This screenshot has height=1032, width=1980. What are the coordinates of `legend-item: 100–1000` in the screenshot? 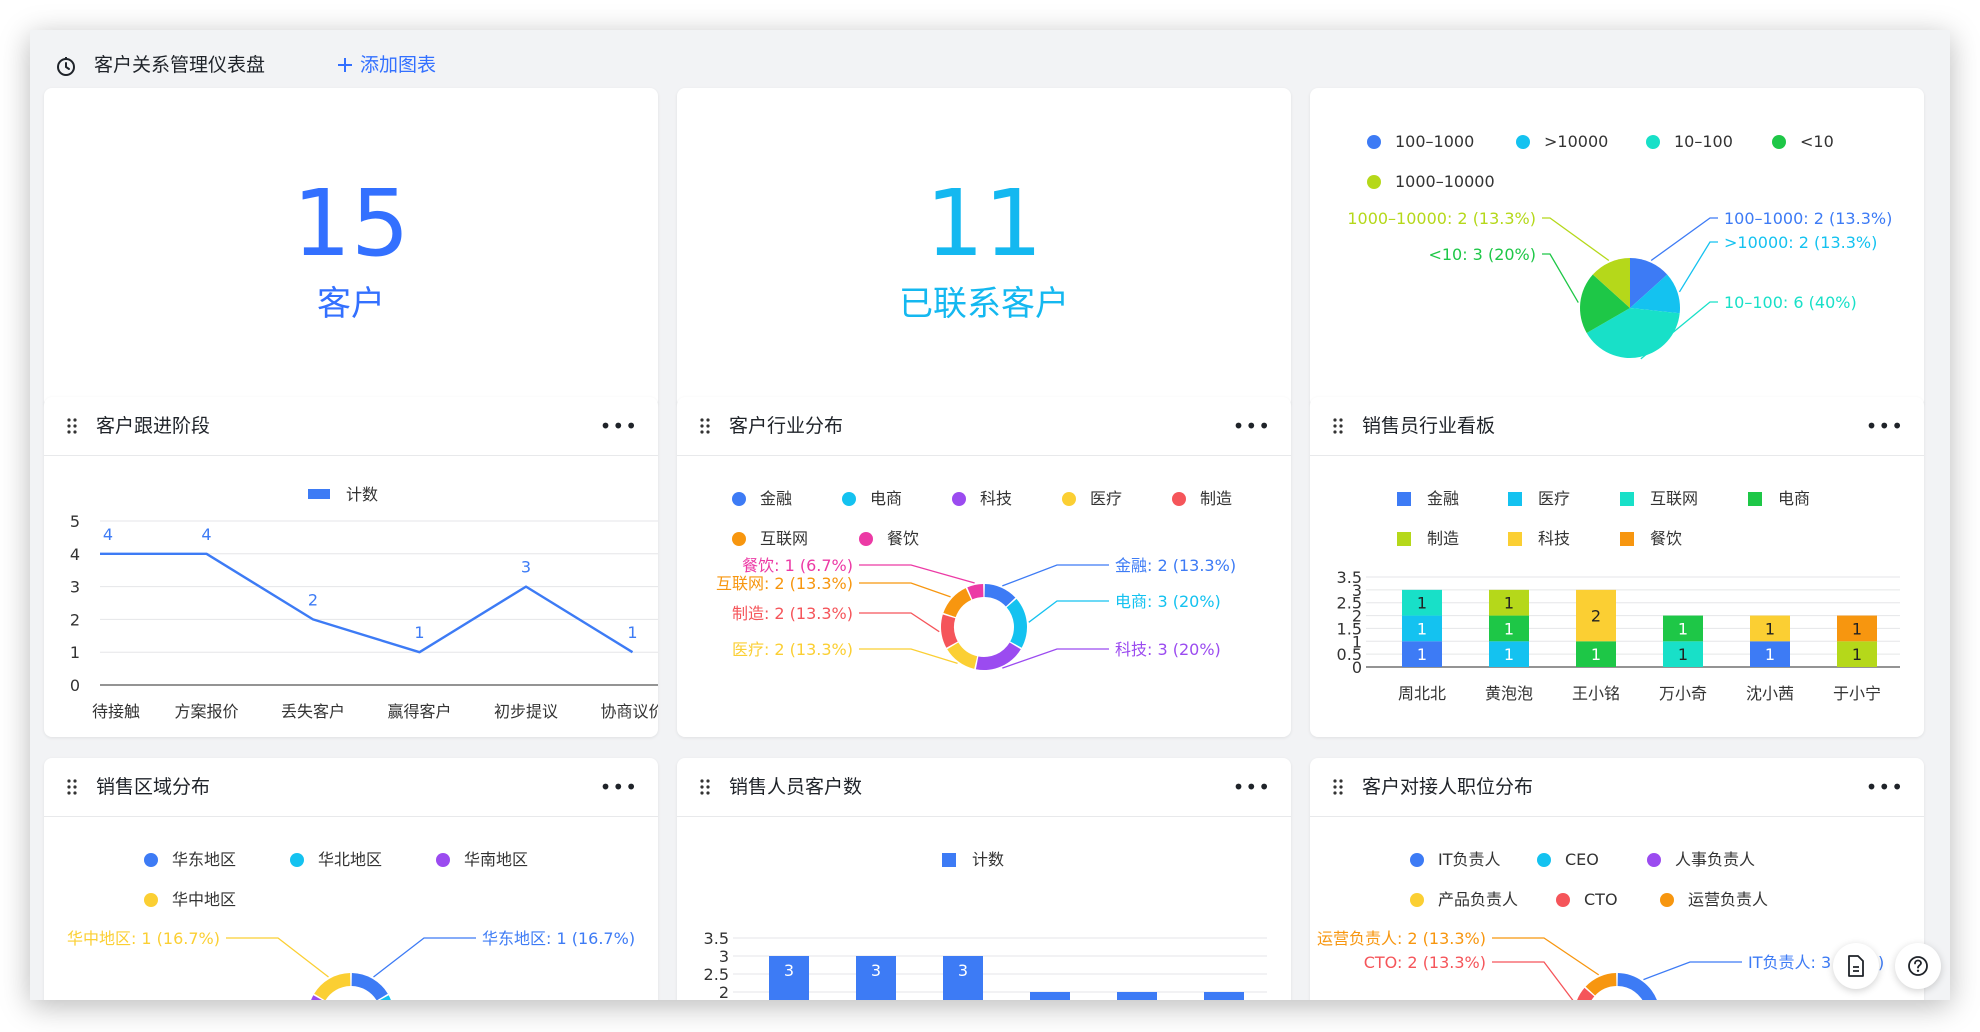 It's located at (1420, 142).